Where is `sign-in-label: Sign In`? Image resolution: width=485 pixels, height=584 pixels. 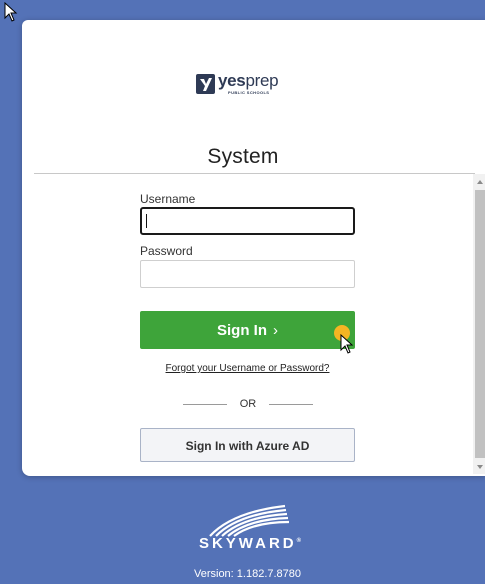 sign-in-label: Sign In is located at coordinates (242, 330).